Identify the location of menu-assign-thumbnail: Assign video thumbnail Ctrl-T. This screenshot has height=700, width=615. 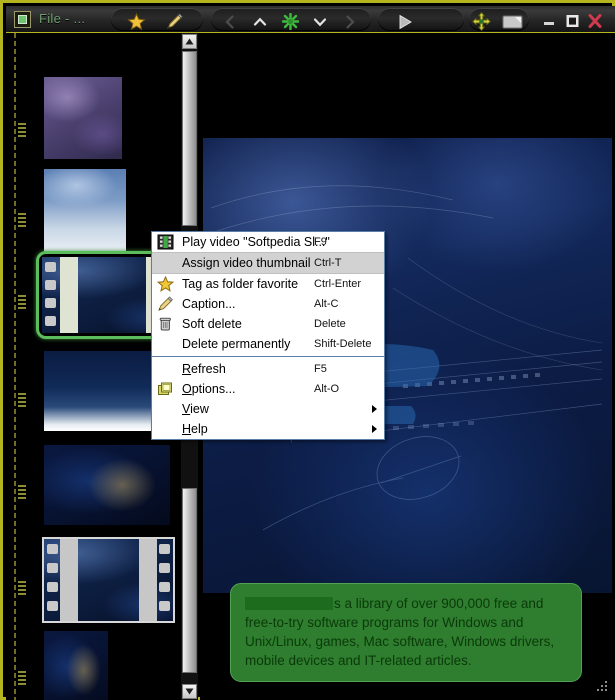
(268, 263).